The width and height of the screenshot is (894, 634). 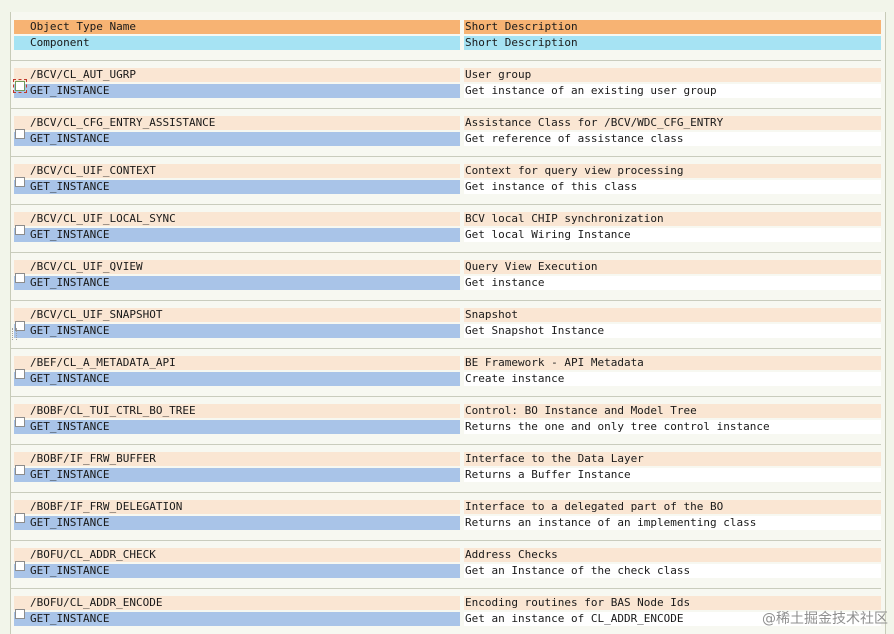 I want to click on object-short-description: Snapshot, so click(x=672, y=315).